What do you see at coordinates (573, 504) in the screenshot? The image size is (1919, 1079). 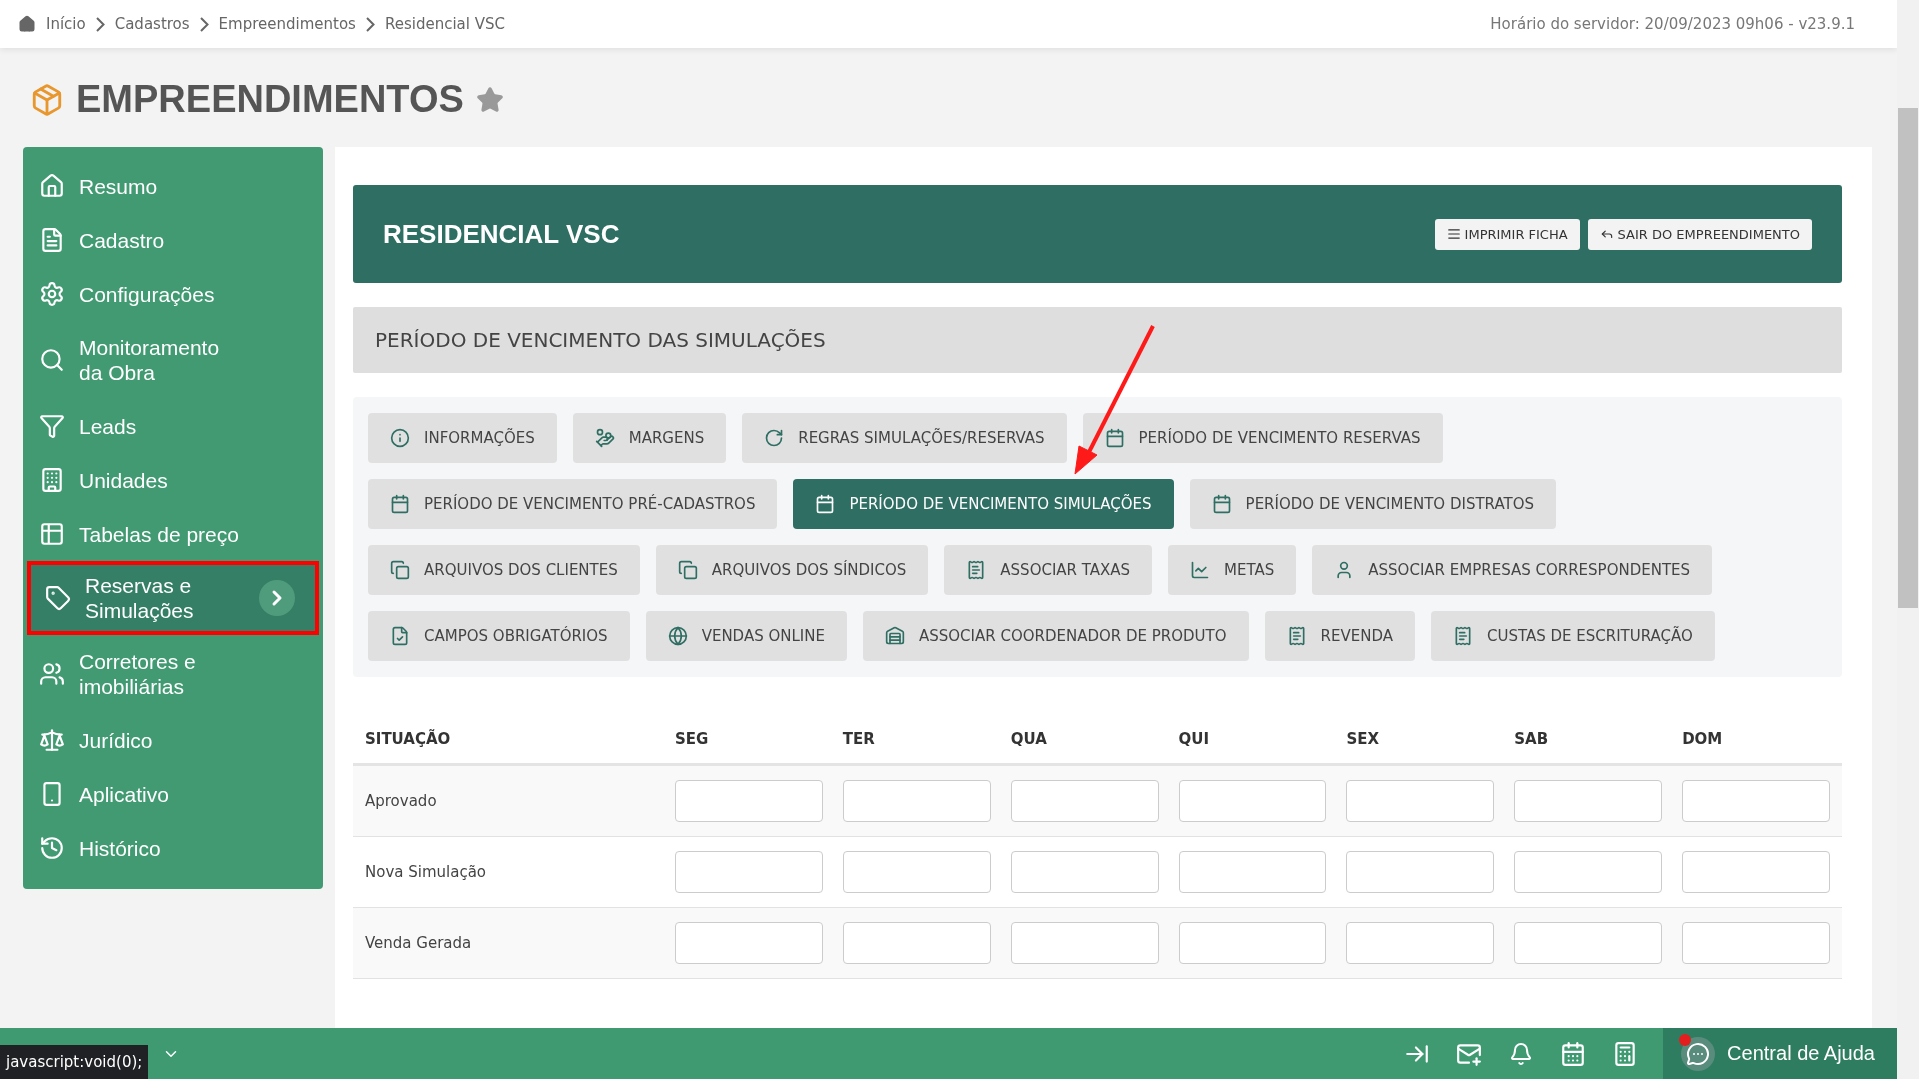 I see `tab-button: PERÍODO DE VENCIMENTO PRÉ-CADASTROS` at bounding box center [573, 504].